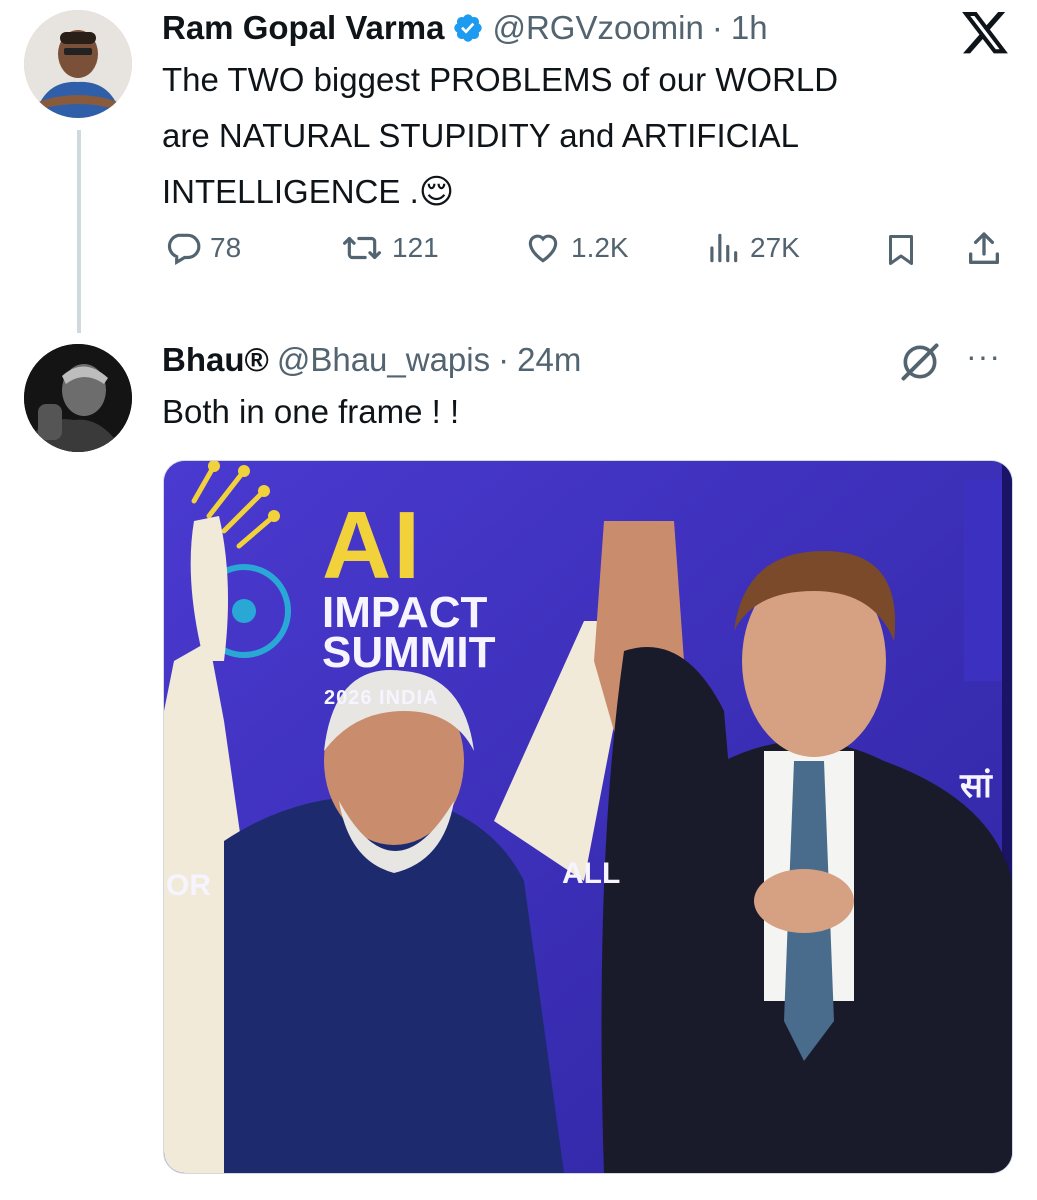 This screenshot has width=1037, height=1200. I want to click on tweet-header: Ram Gopal Varma @RGVzoomin · 1h, so click(465, 28).